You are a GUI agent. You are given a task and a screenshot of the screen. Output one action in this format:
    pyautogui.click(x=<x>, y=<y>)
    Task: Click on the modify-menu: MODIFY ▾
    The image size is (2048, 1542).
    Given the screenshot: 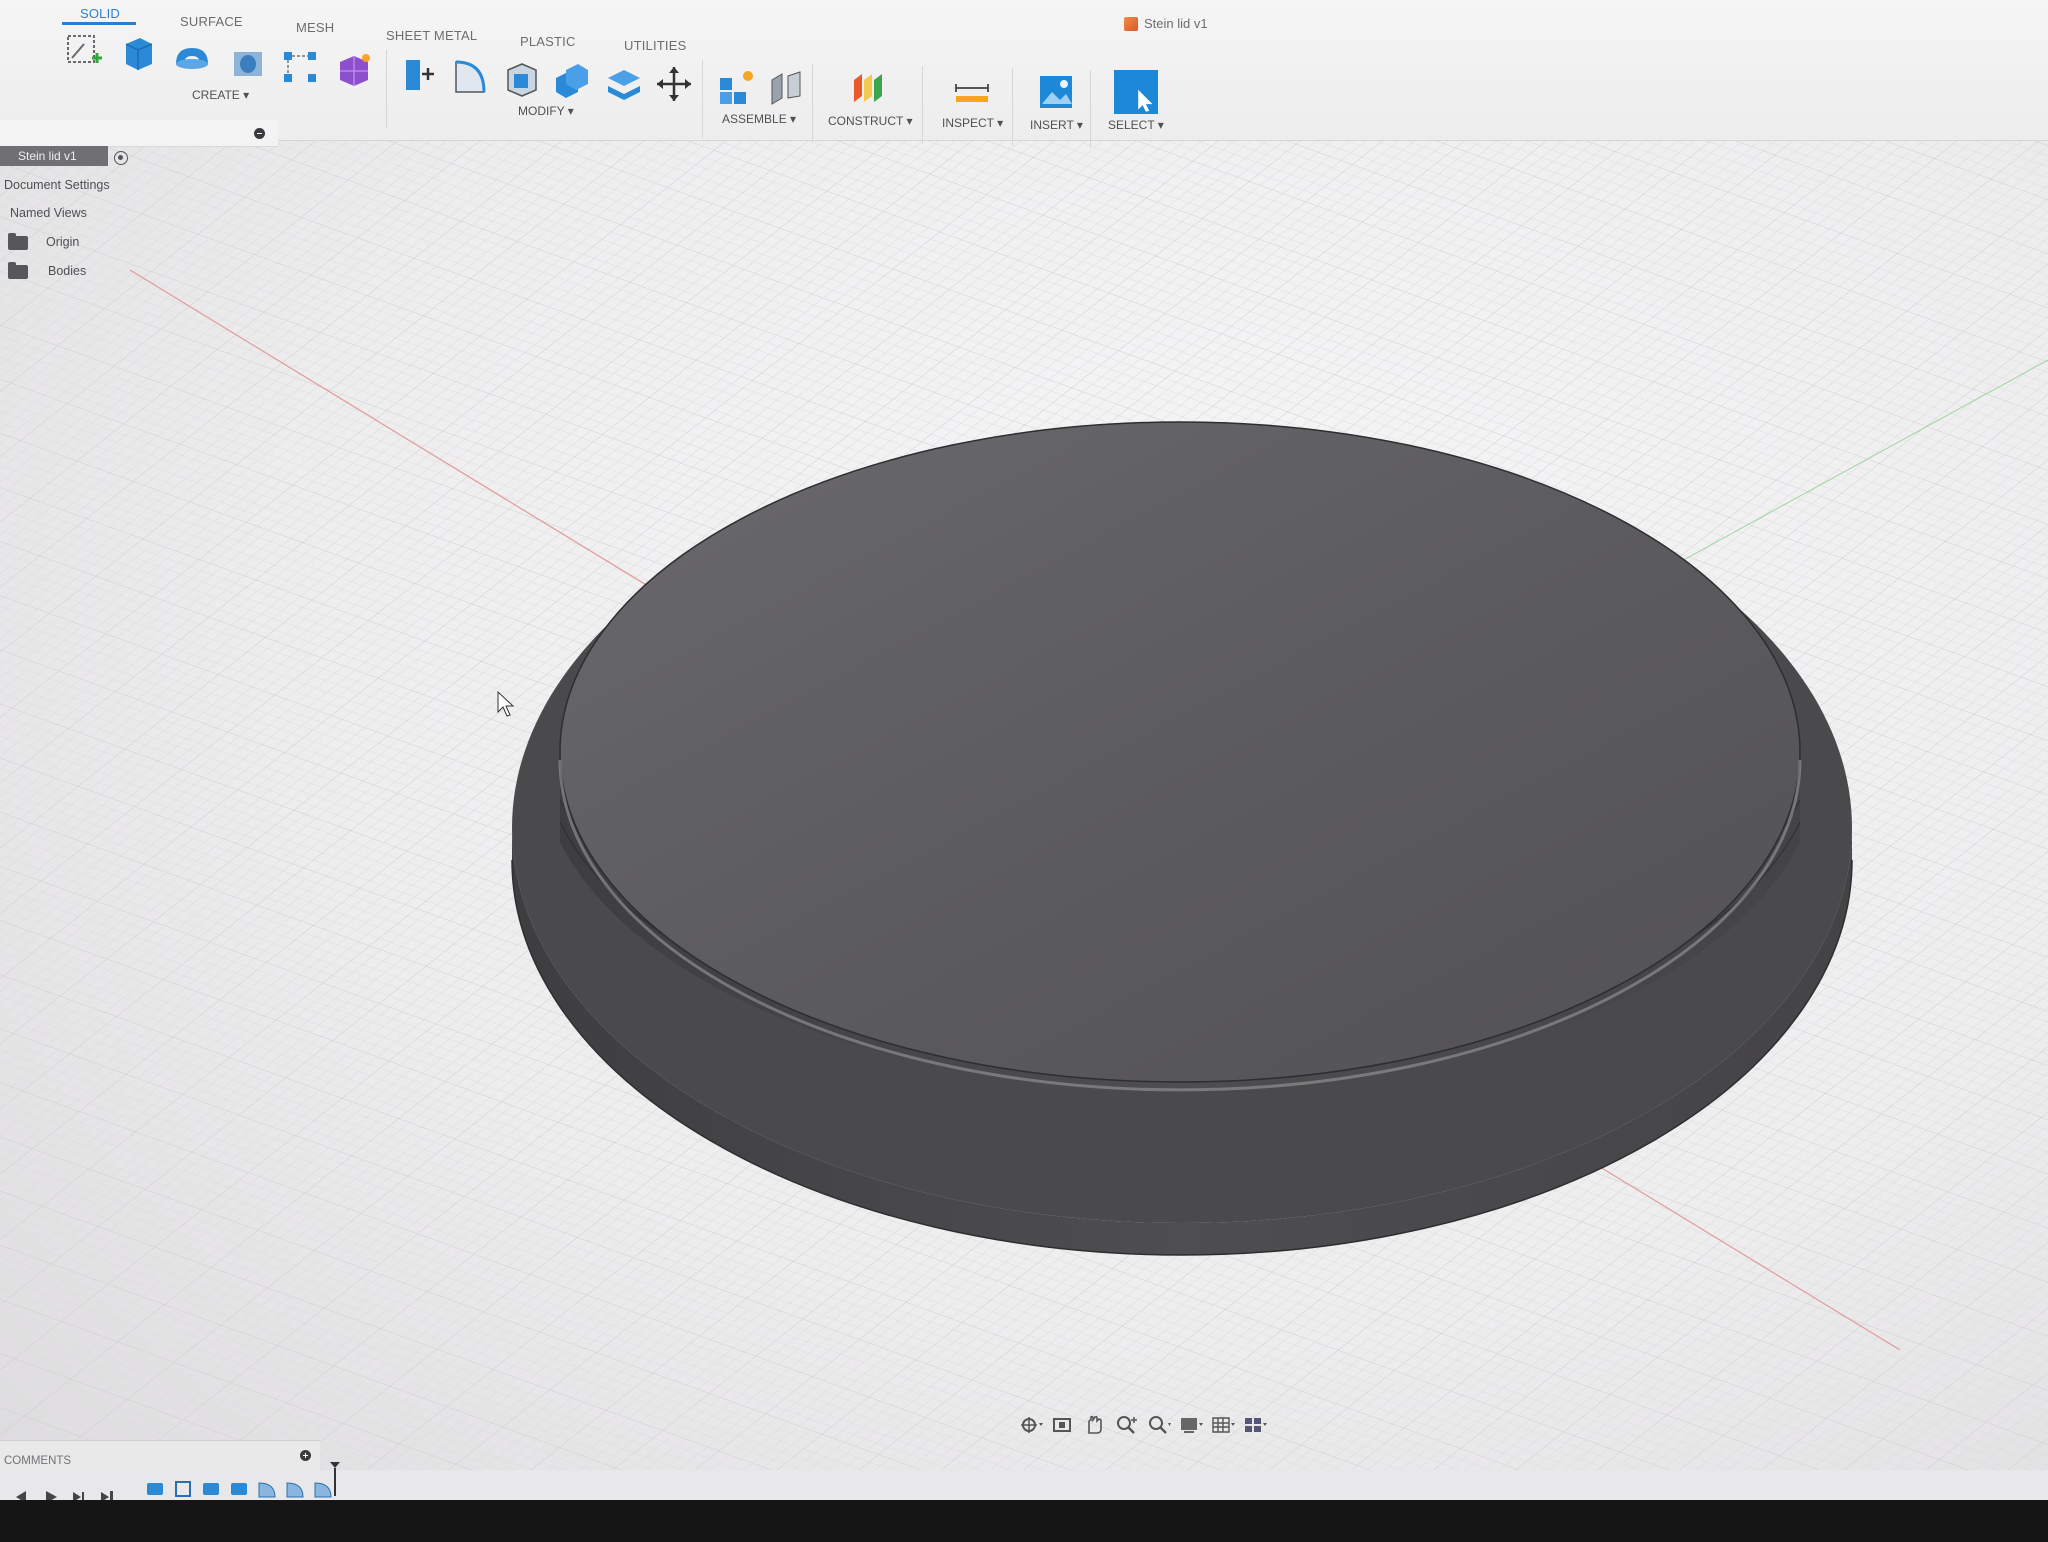 What is the action you would take?
    pyautogui.click(x=546, y=111)
    